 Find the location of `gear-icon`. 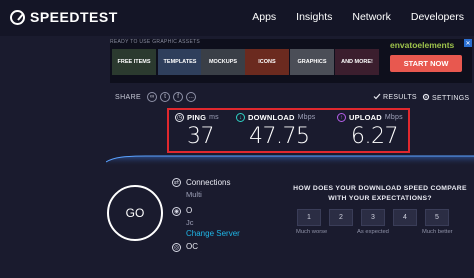

gear-icon is located at coordinates (426, 97).